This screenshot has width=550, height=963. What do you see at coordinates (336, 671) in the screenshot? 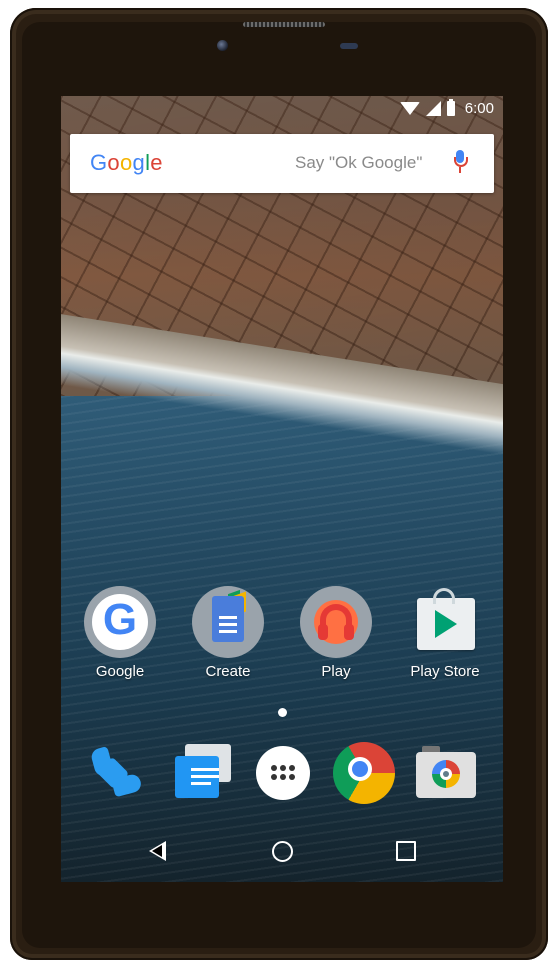
I see `app-label: Play` at bounding box center [336, 671].